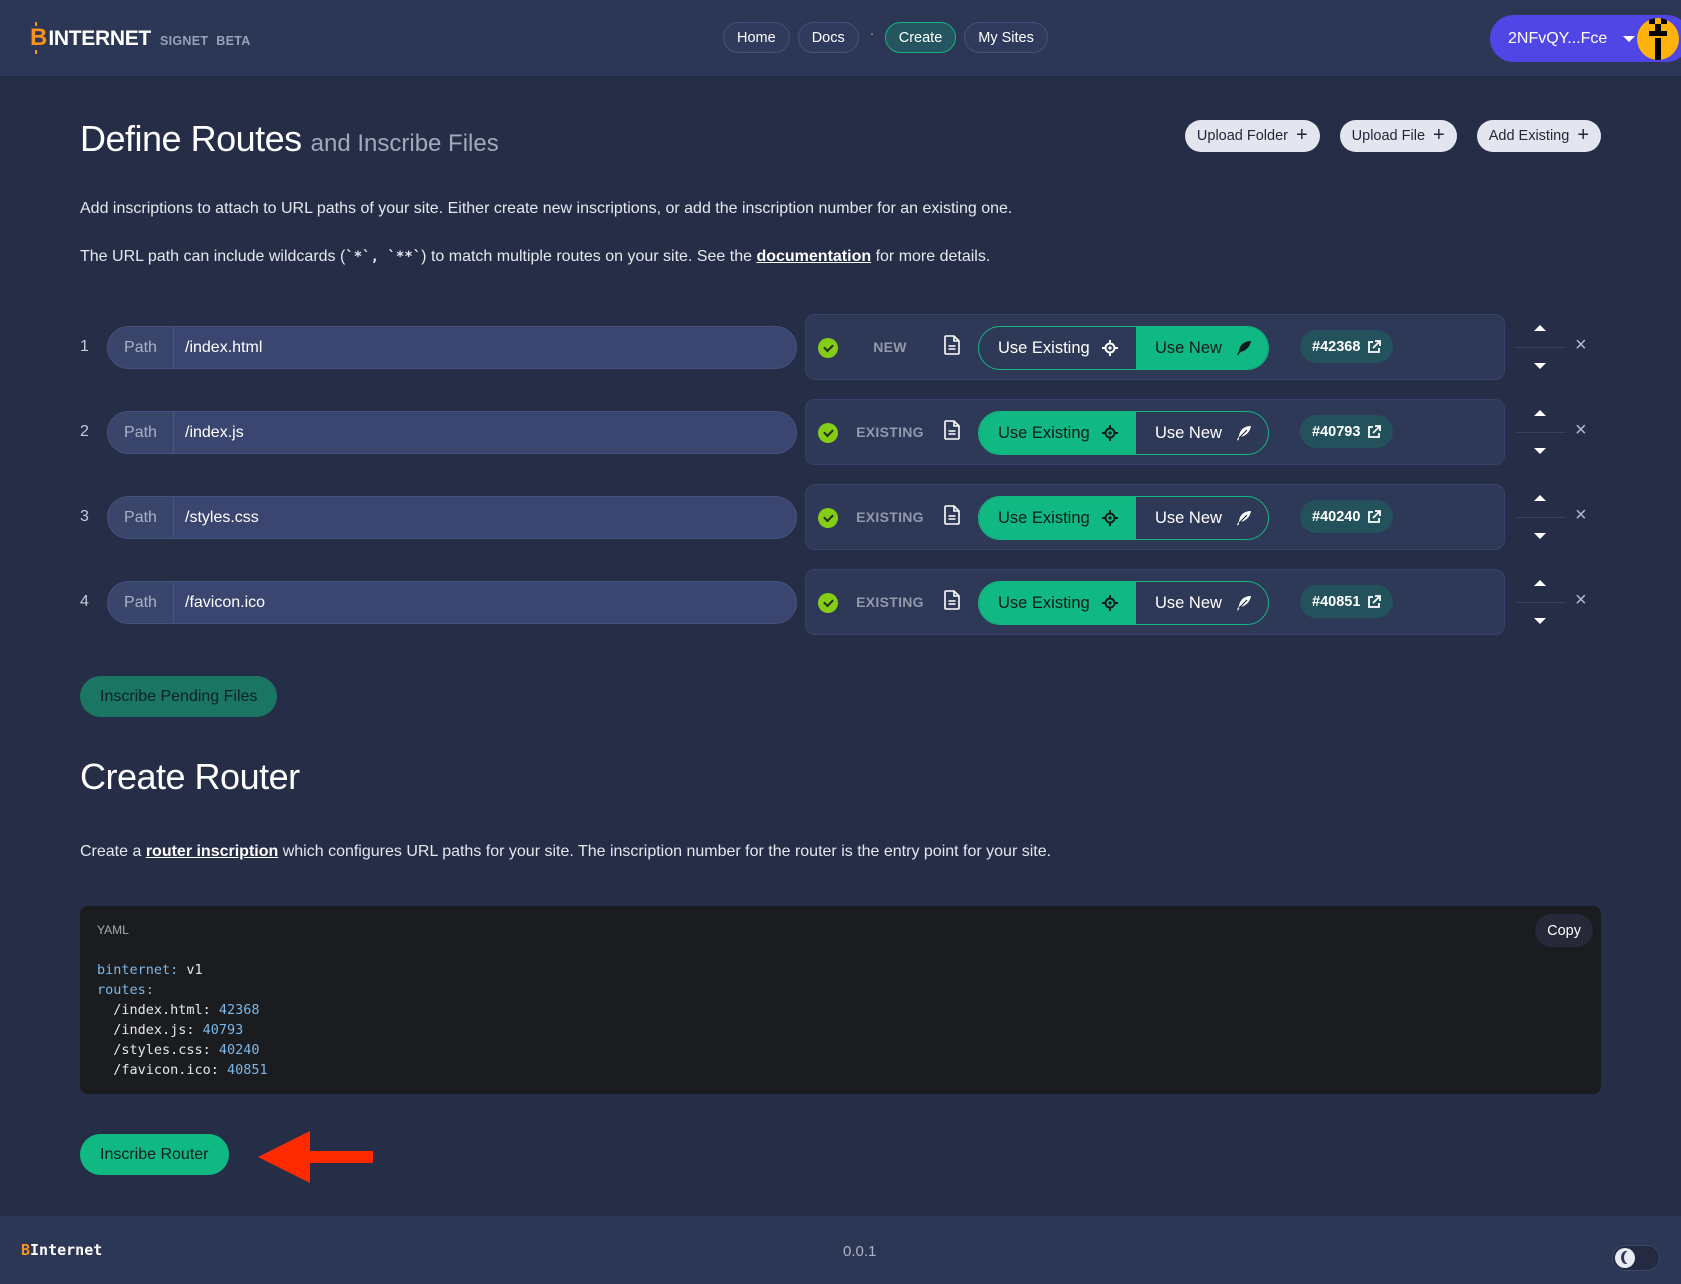 The image size is (1681, 1284). I want to click on avatar, so click(1658, 39).